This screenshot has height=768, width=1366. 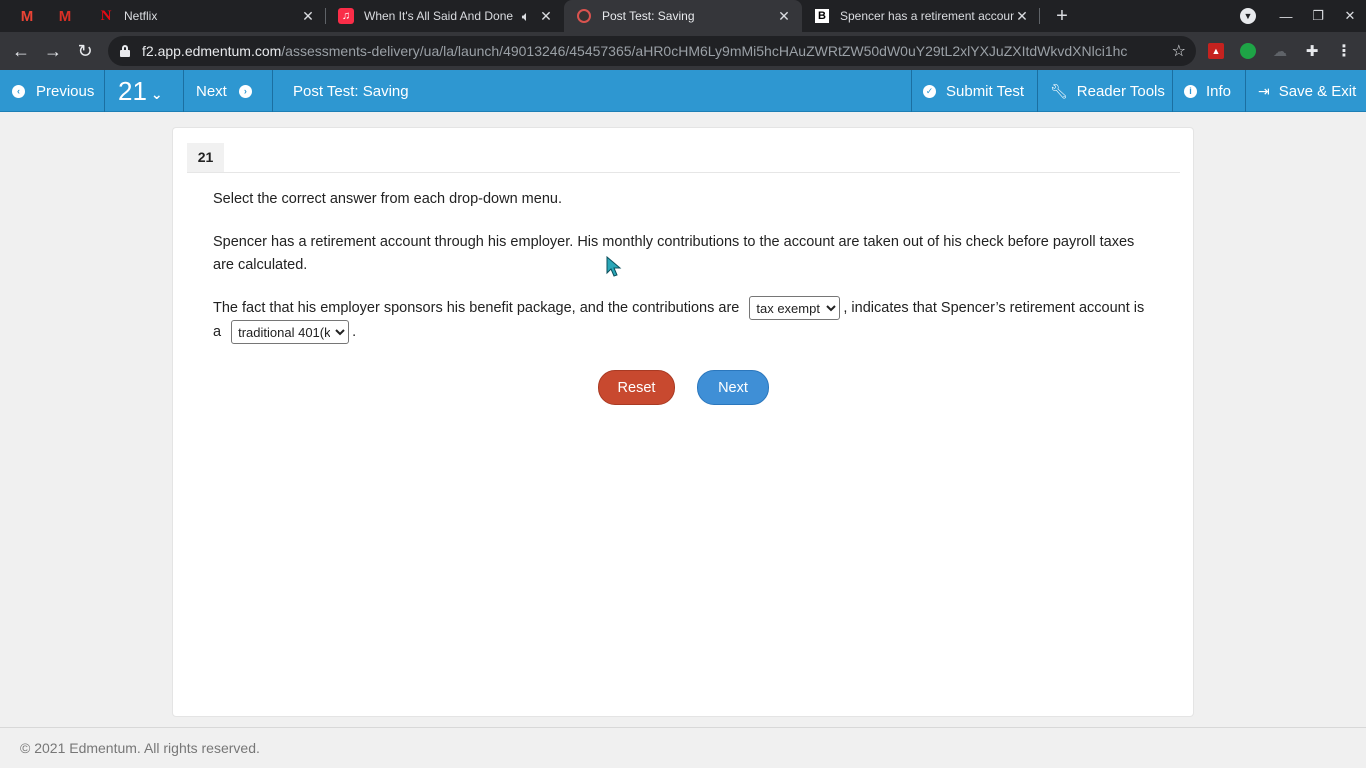 I want to click on save-exit-label: Save & Exit, so click(x=1317, y=91).